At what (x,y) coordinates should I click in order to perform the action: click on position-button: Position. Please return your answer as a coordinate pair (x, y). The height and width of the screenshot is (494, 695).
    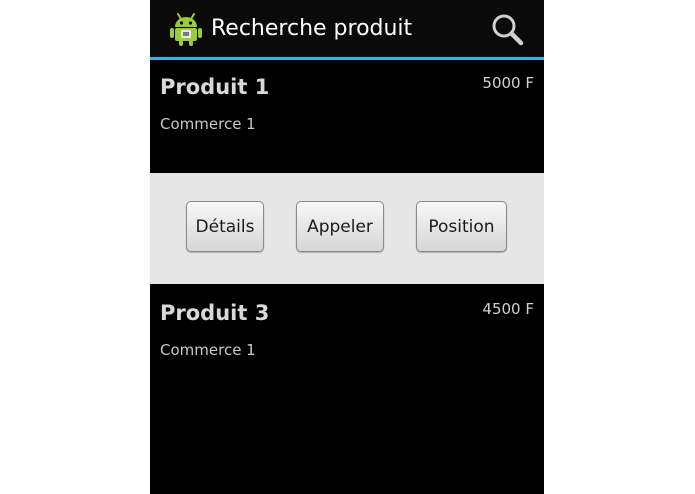
    Looking at the image, I should click on (461, 226).